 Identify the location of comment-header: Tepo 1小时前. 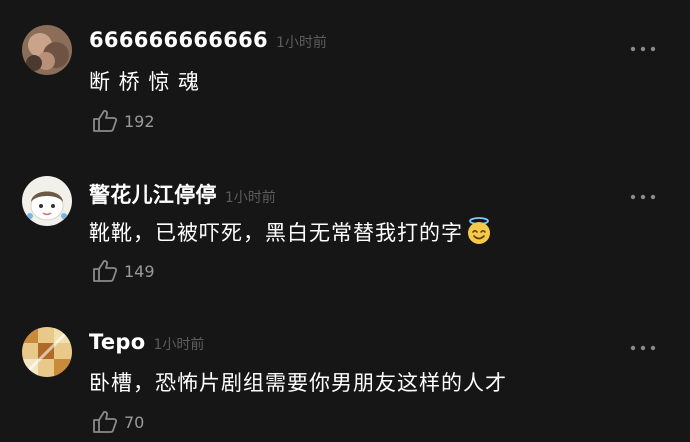
(146, 342).